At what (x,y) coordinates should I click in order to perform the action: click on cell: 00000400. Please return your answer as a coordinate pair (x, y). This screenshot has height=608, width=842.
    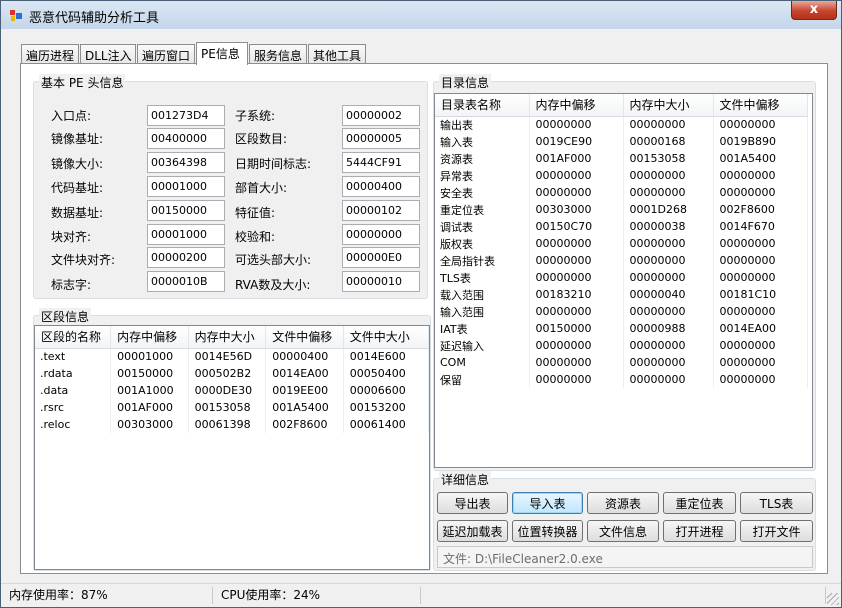
    Looking at the image, I should click on (304, 356).